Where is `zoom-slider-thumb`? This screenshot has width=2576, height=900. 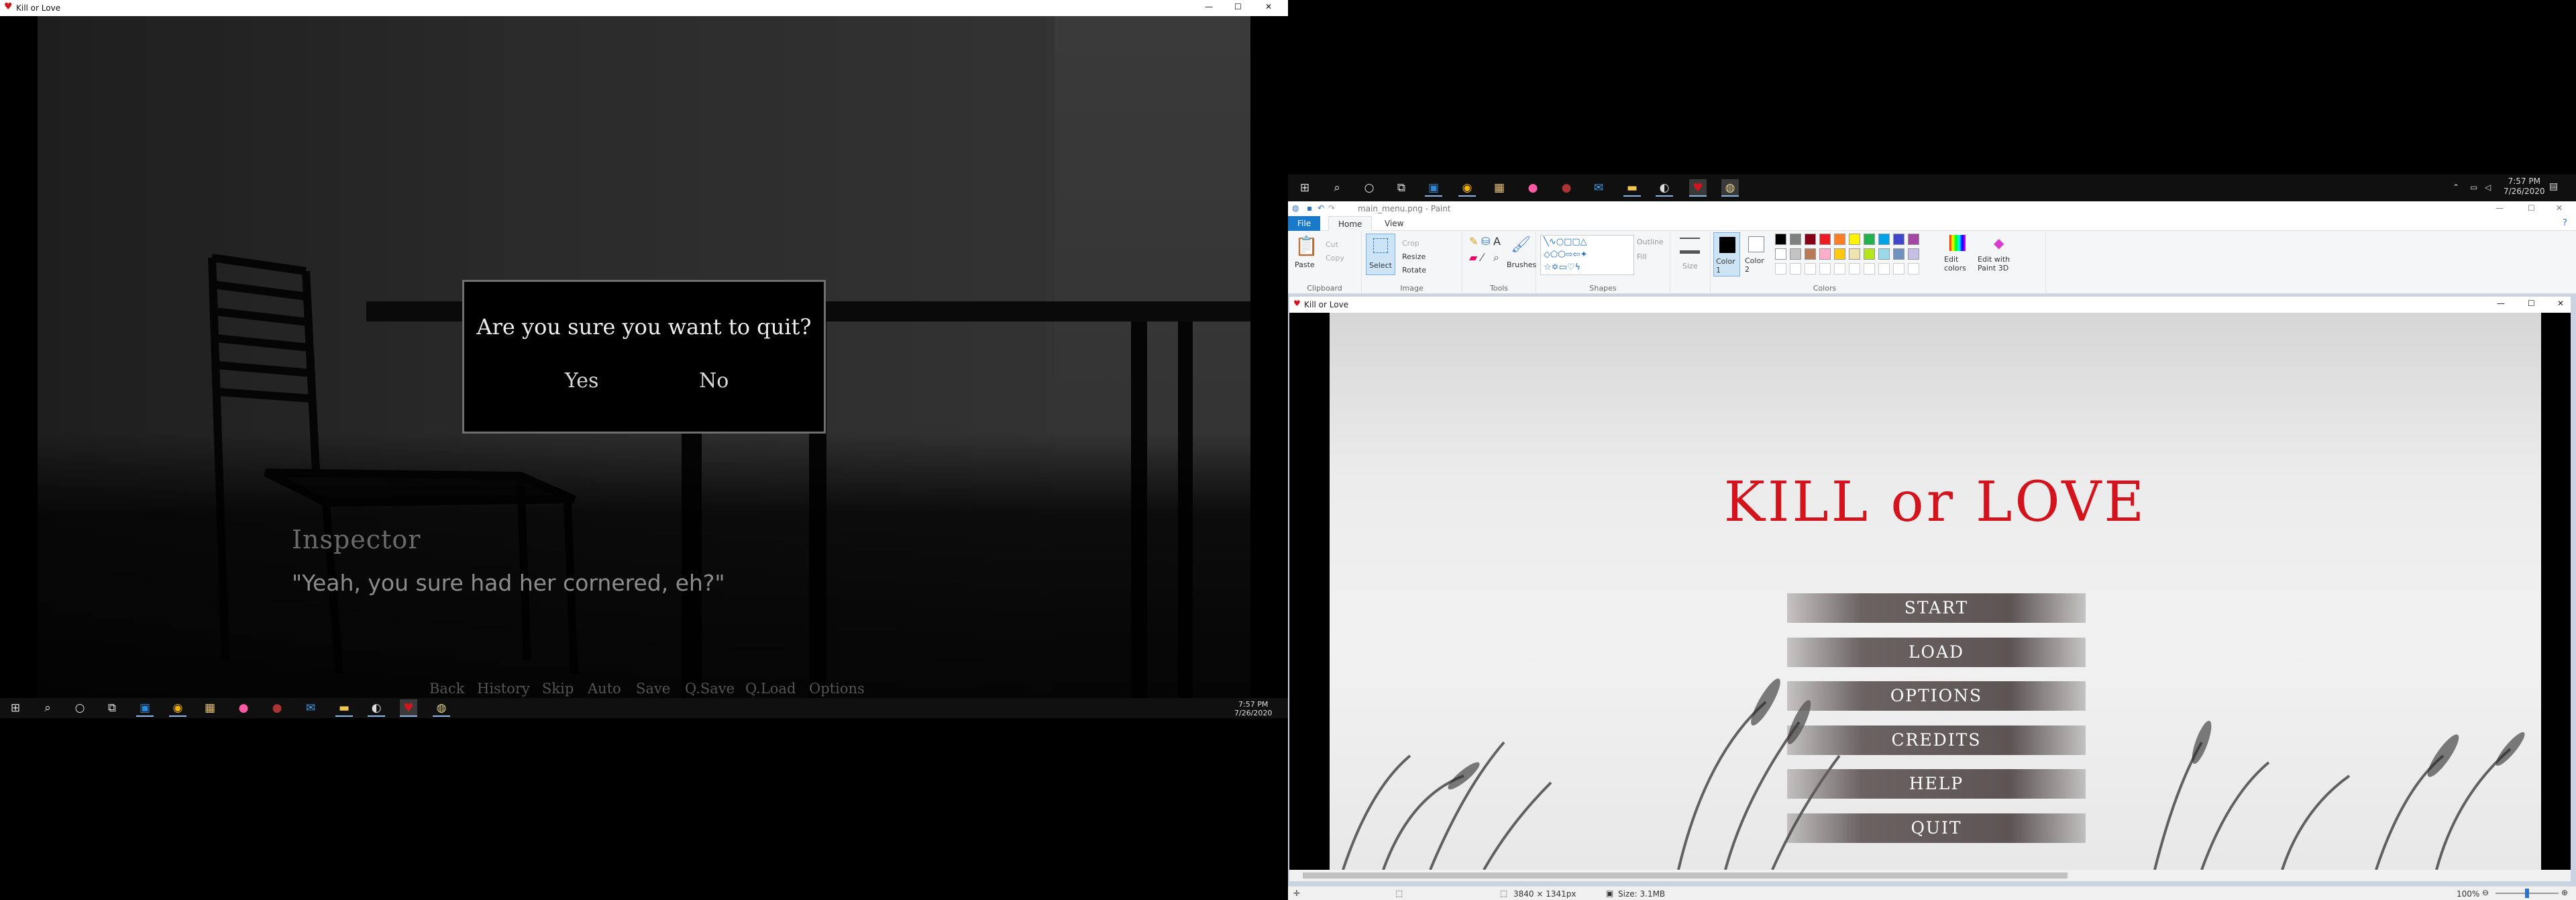
zoom-slider-thumb is located at coordinates (2527, 894).